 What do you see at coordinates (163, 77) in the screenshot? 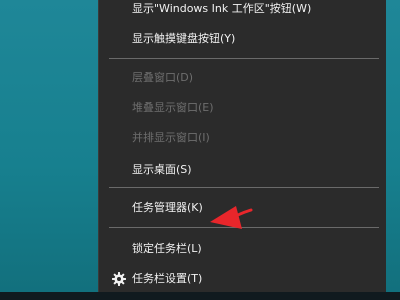
I see `menu-item-cascade-windows: 层叠窗口(D)` at bounding box center [163, 77].